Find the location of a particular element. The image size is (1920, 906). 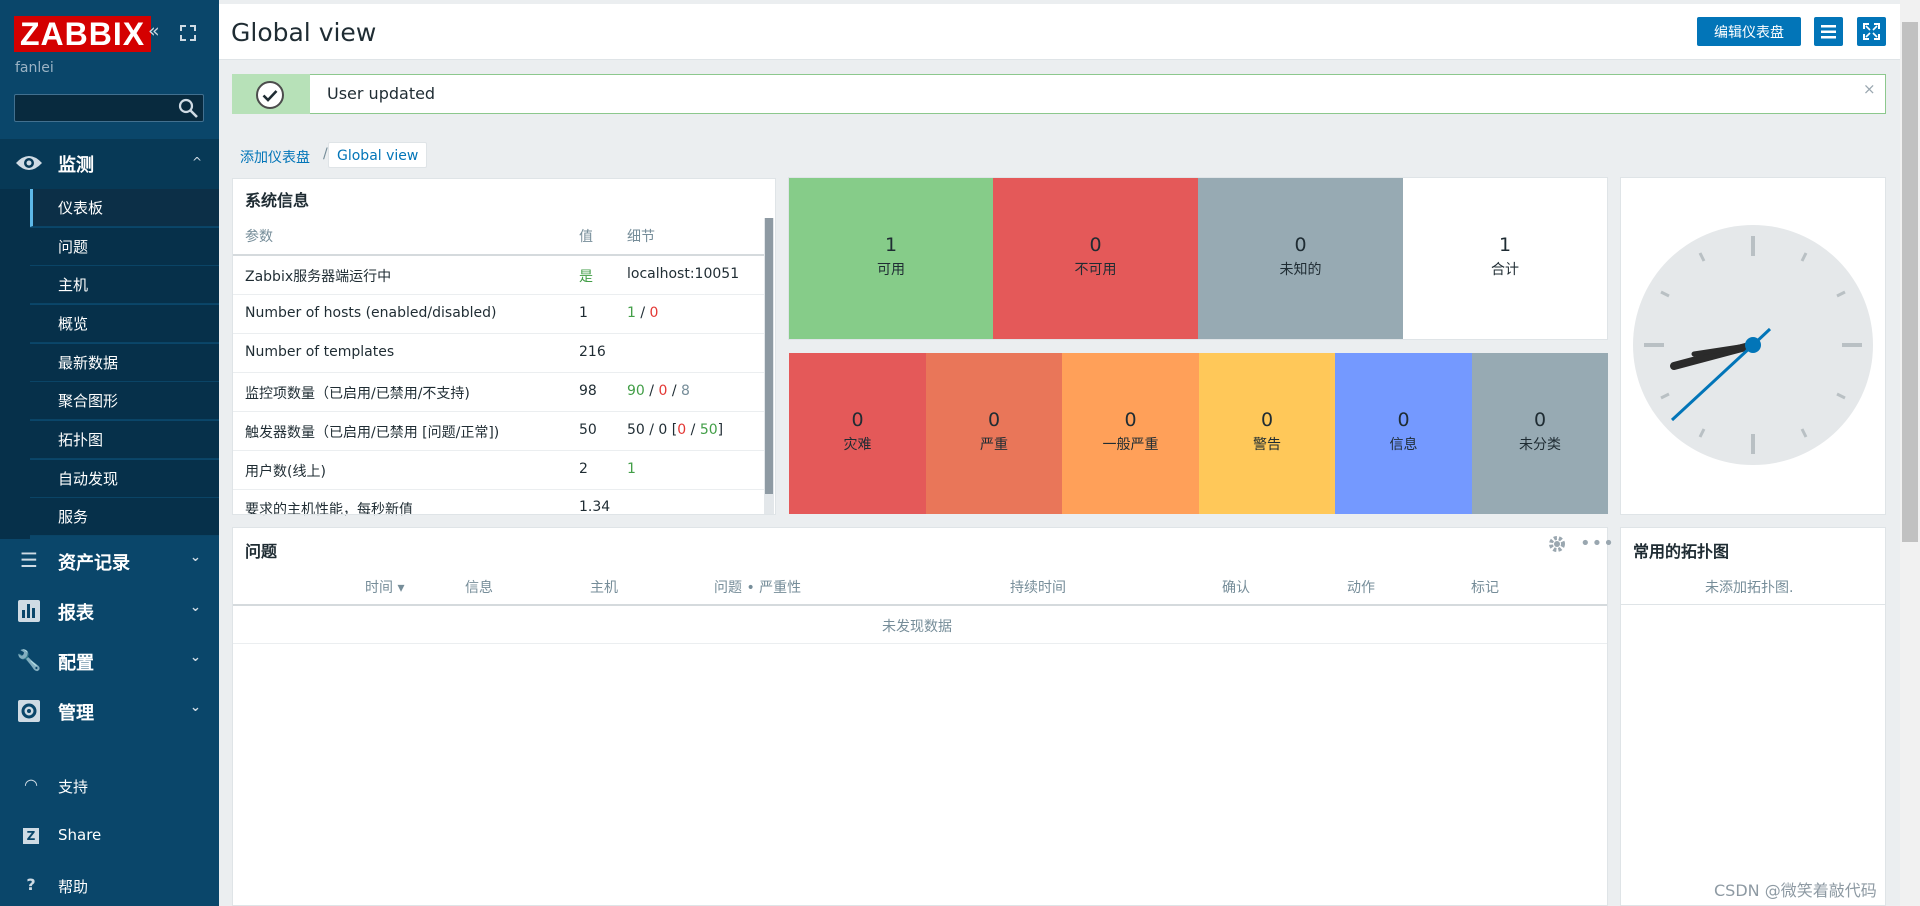

submenu-problems: 问题 is located at coordinates (124, 247).